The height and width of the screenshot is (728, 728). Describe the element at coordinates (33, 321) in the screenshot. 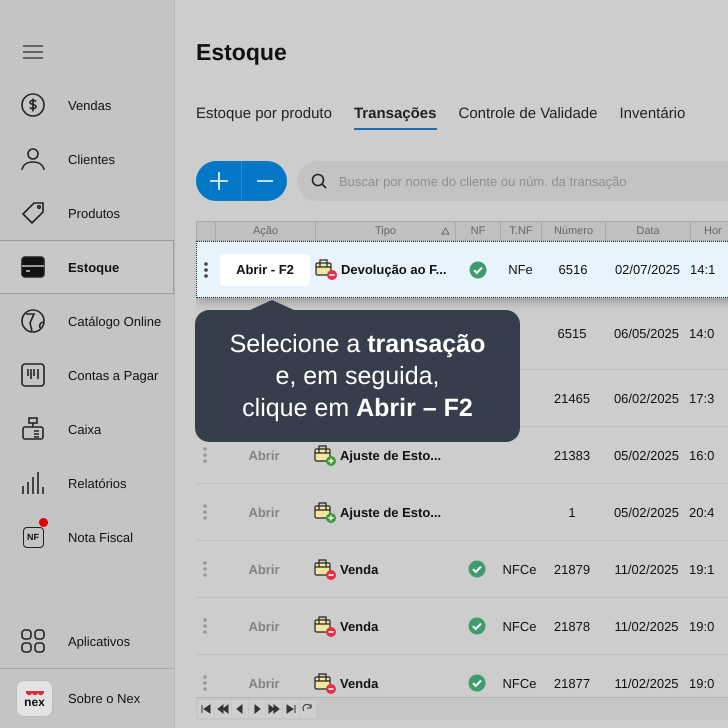

I see `globe-icon` at that location.